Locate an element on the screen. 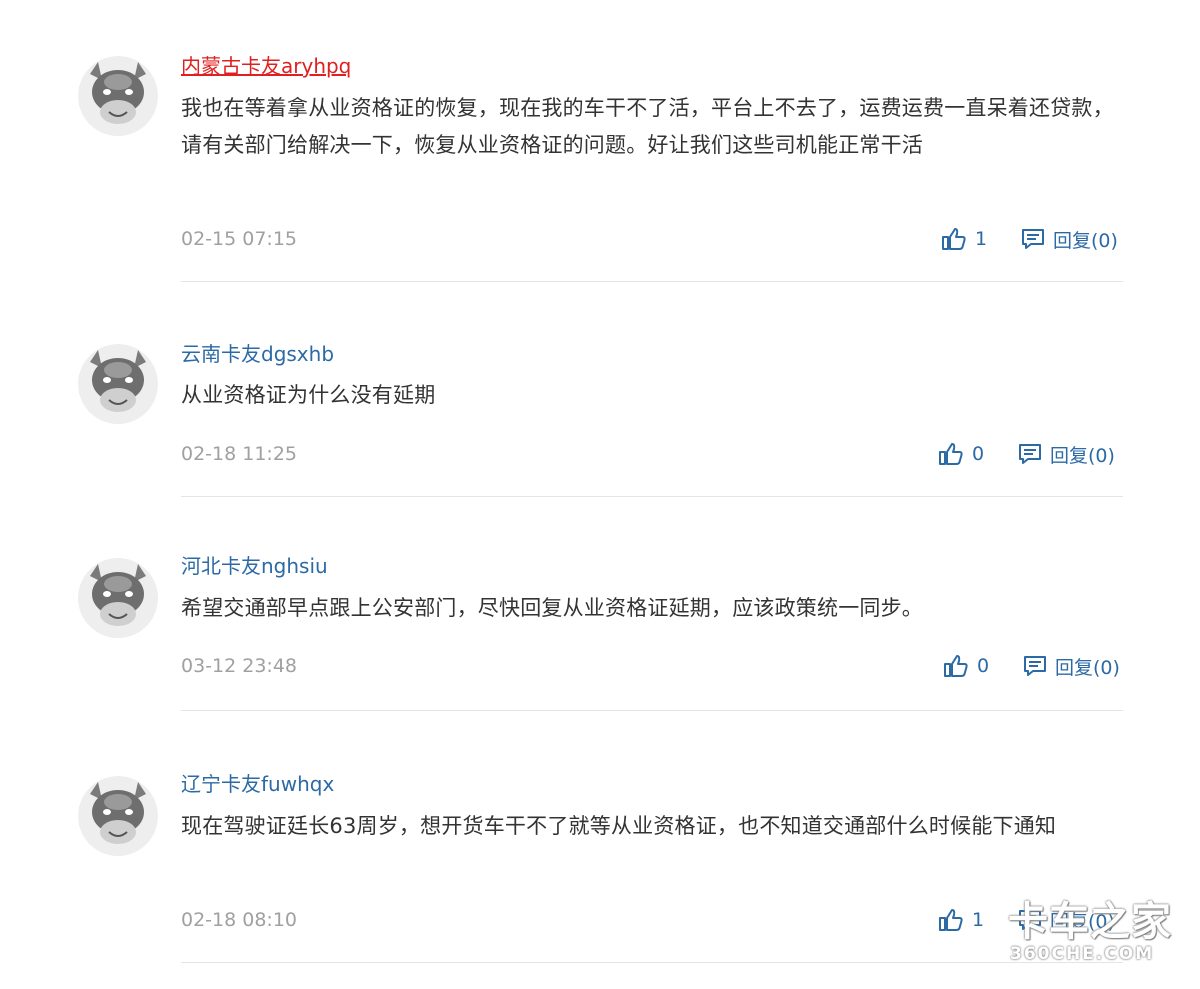  comment-time: 02-18 11:25 is located at coordinates (239, 454).